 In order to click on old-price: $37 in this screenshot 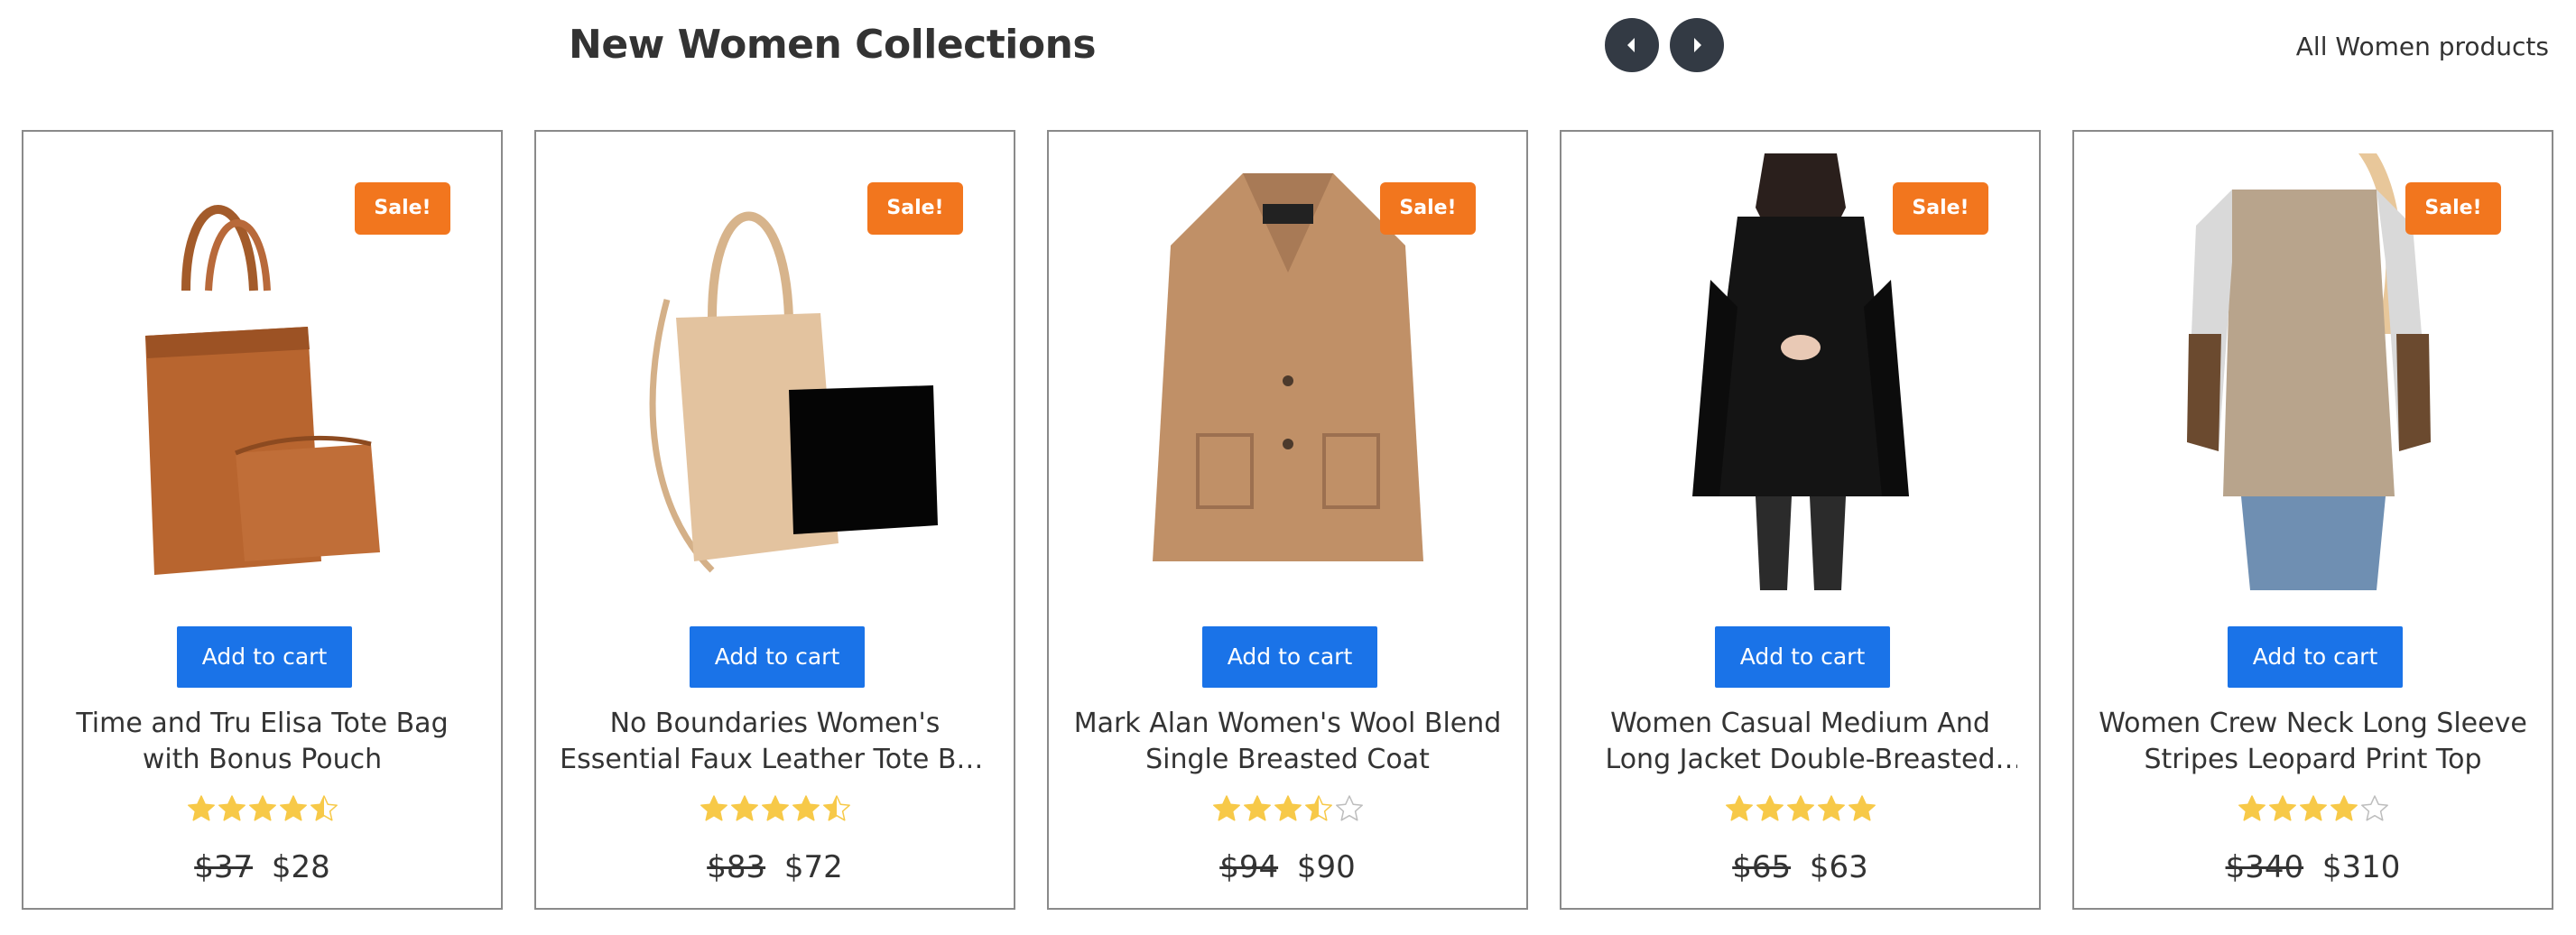, I will do `click(224, 867)`.